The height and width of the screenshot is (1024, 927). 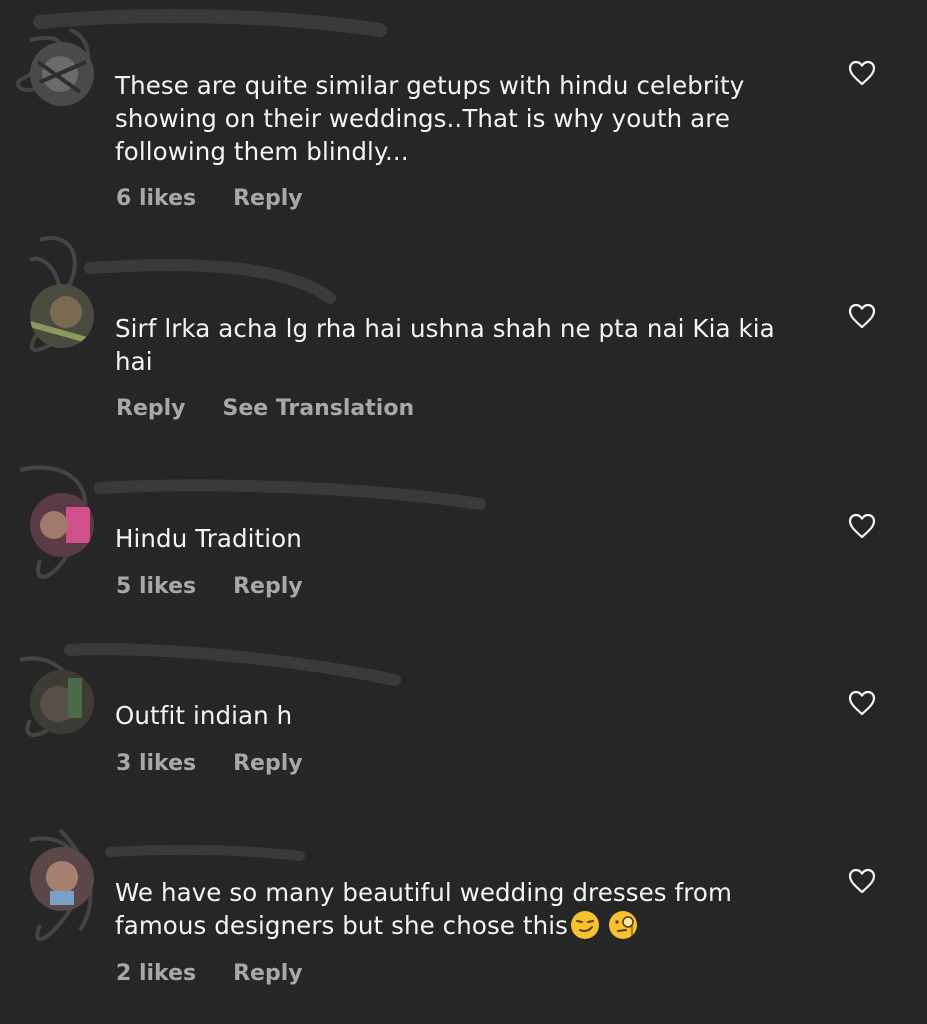 What do you see at coordinates (156, 974) in the screenshot?
I see `likes-count: 2 likes` at bounding box center [156, 974].